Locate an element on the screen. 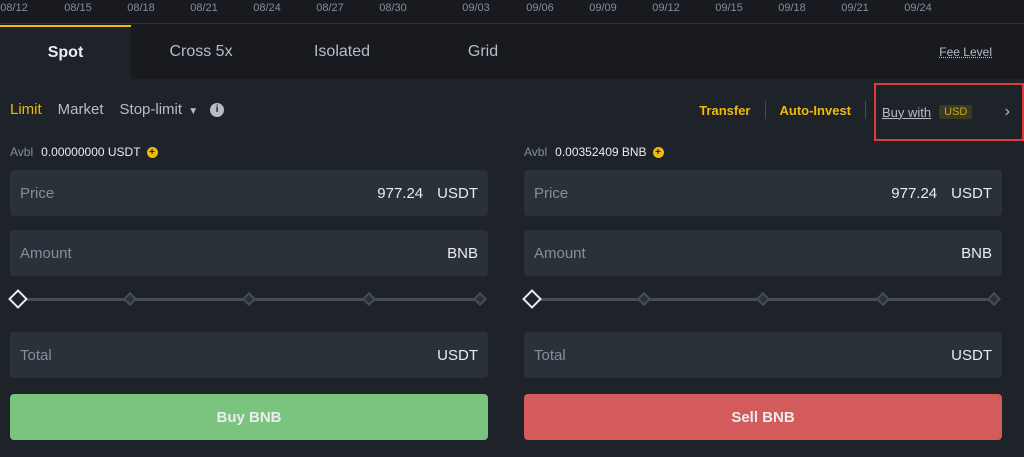 This screenshot has width=1024, height=457. available-balance: Avbl 0.00000000 USDT + is located at coordinates (249, 152).